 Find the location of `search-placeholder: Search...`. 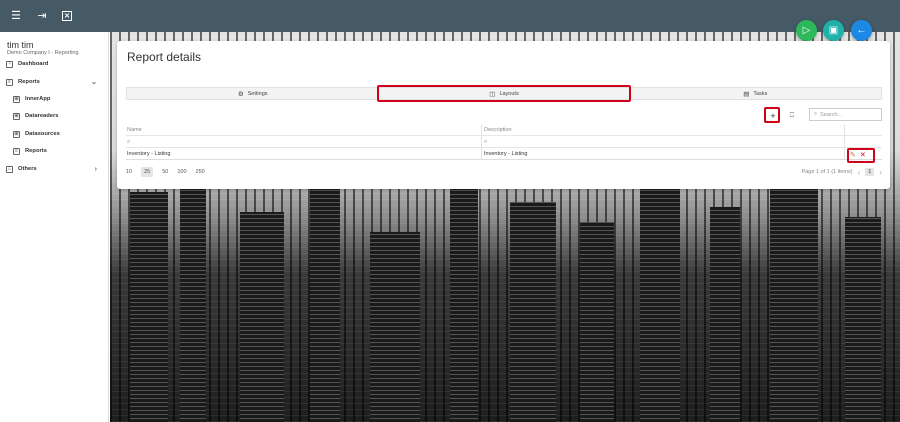

search-placeholder: Search... is located at coordinates (831, 114).